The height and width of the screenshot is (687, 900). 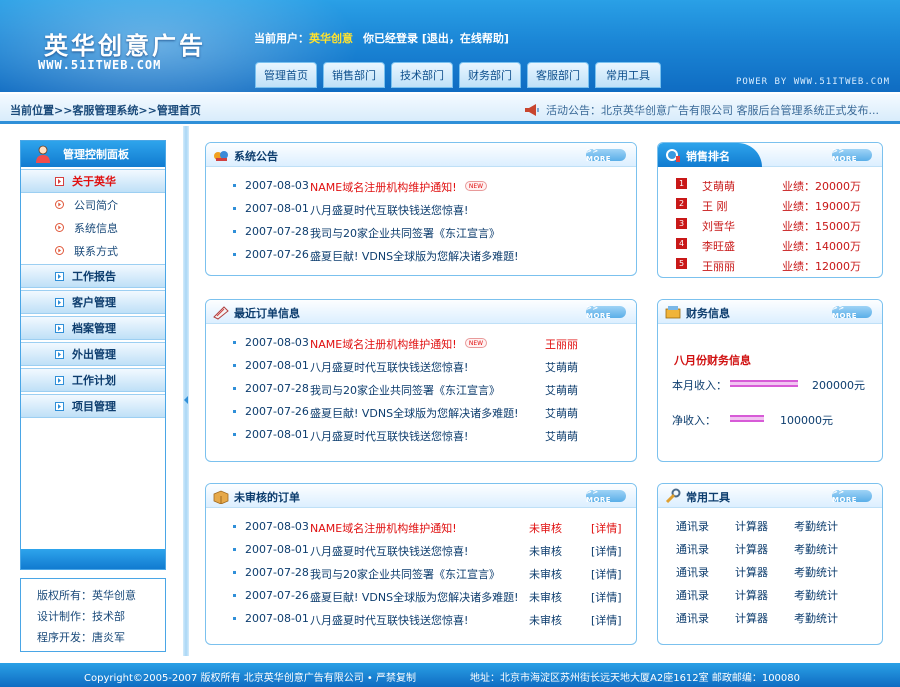 I want to click on salesperson-name: 王丽丽, so click(x=718, y=266).